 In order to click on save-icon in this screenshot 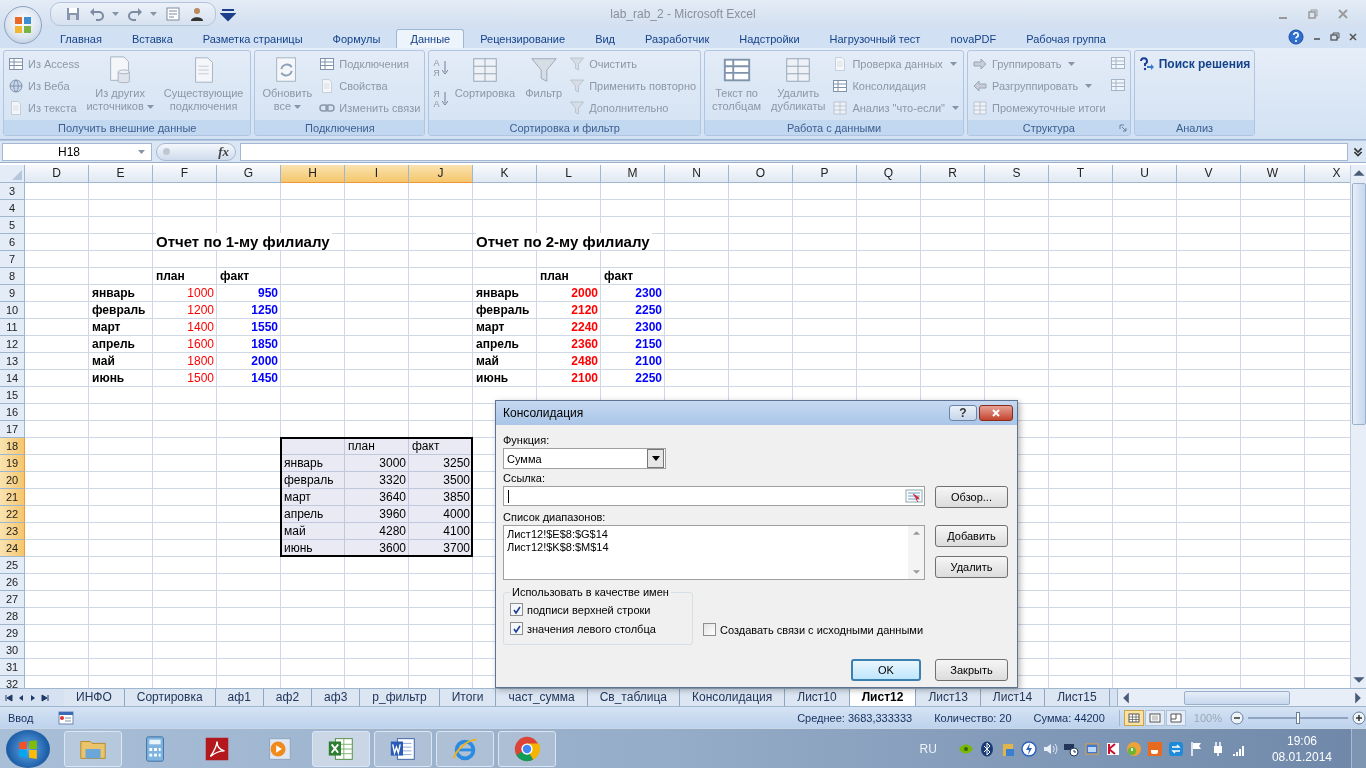, I will do `click(73, 14)`.